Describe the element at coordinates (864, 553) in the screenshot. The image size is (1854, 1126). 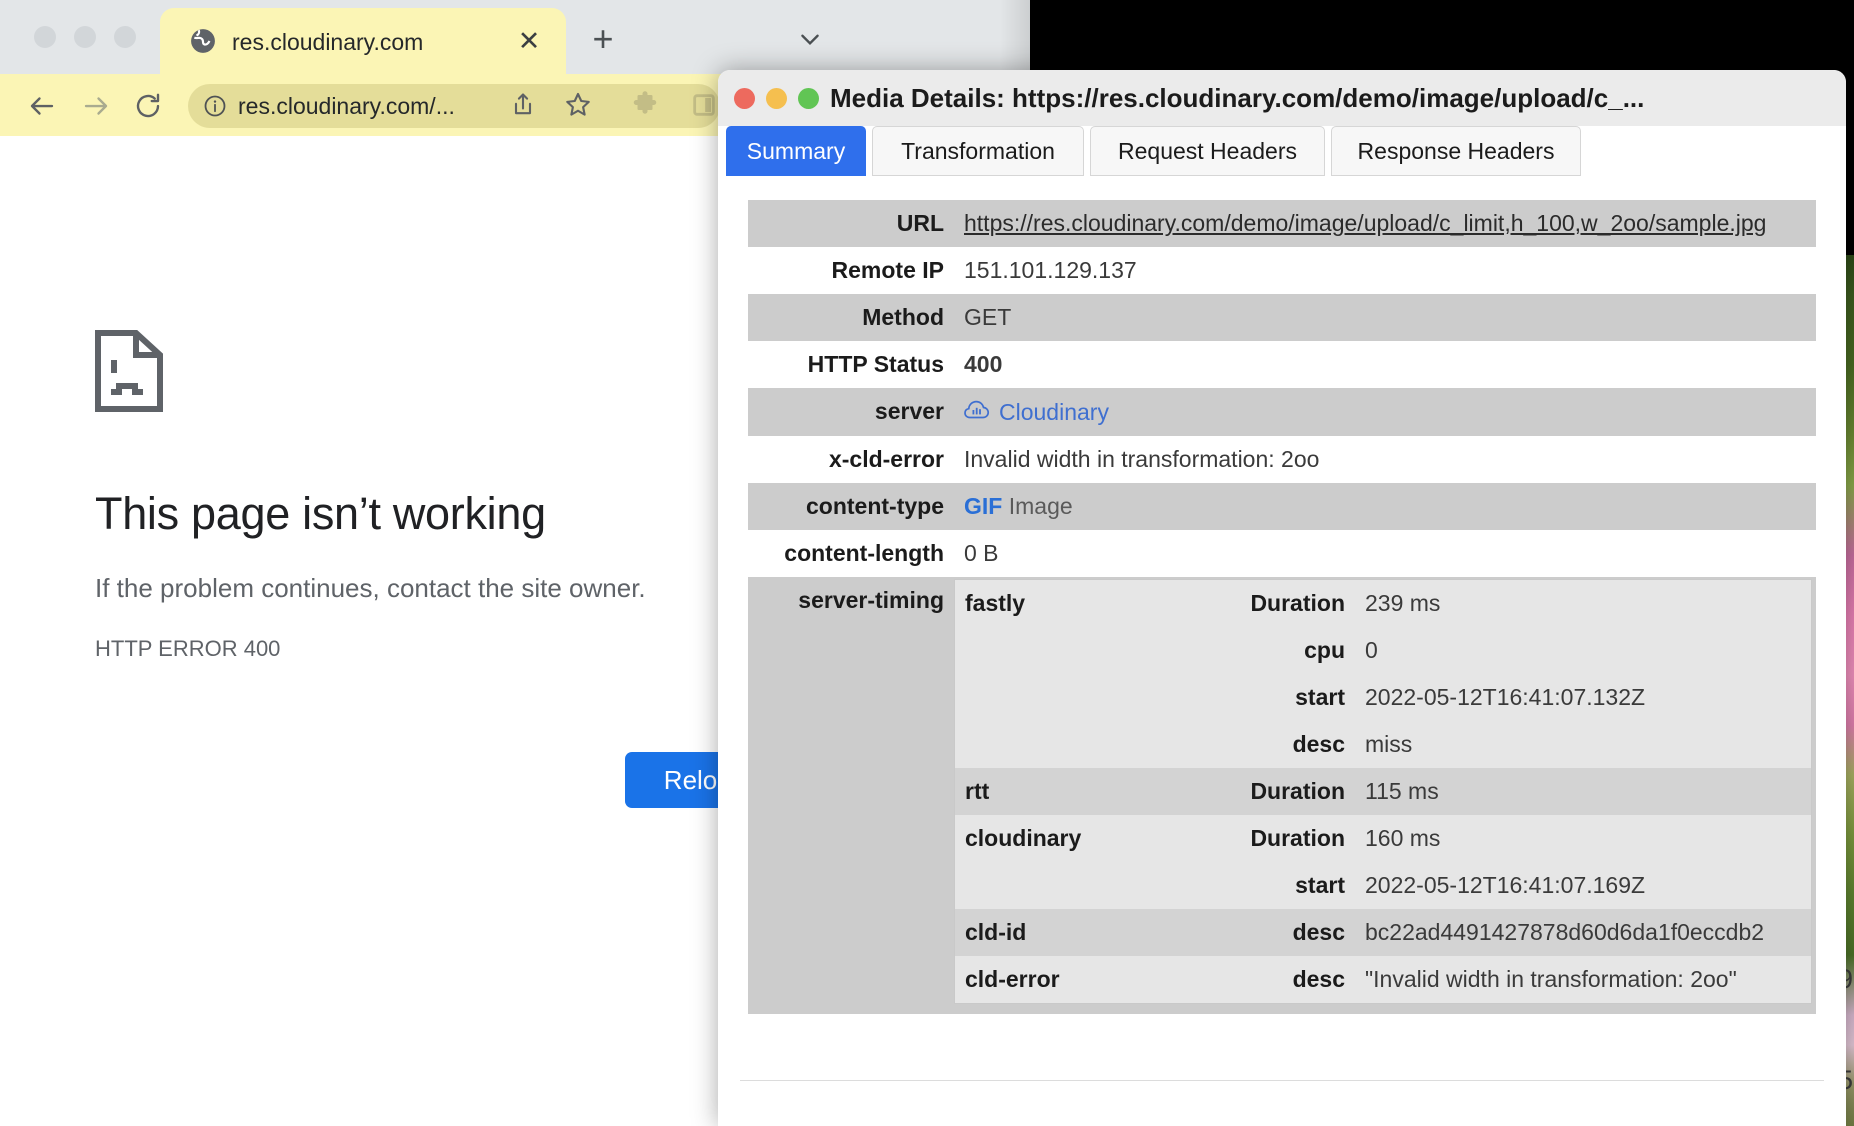
I see `row-key: content-length` at that location.